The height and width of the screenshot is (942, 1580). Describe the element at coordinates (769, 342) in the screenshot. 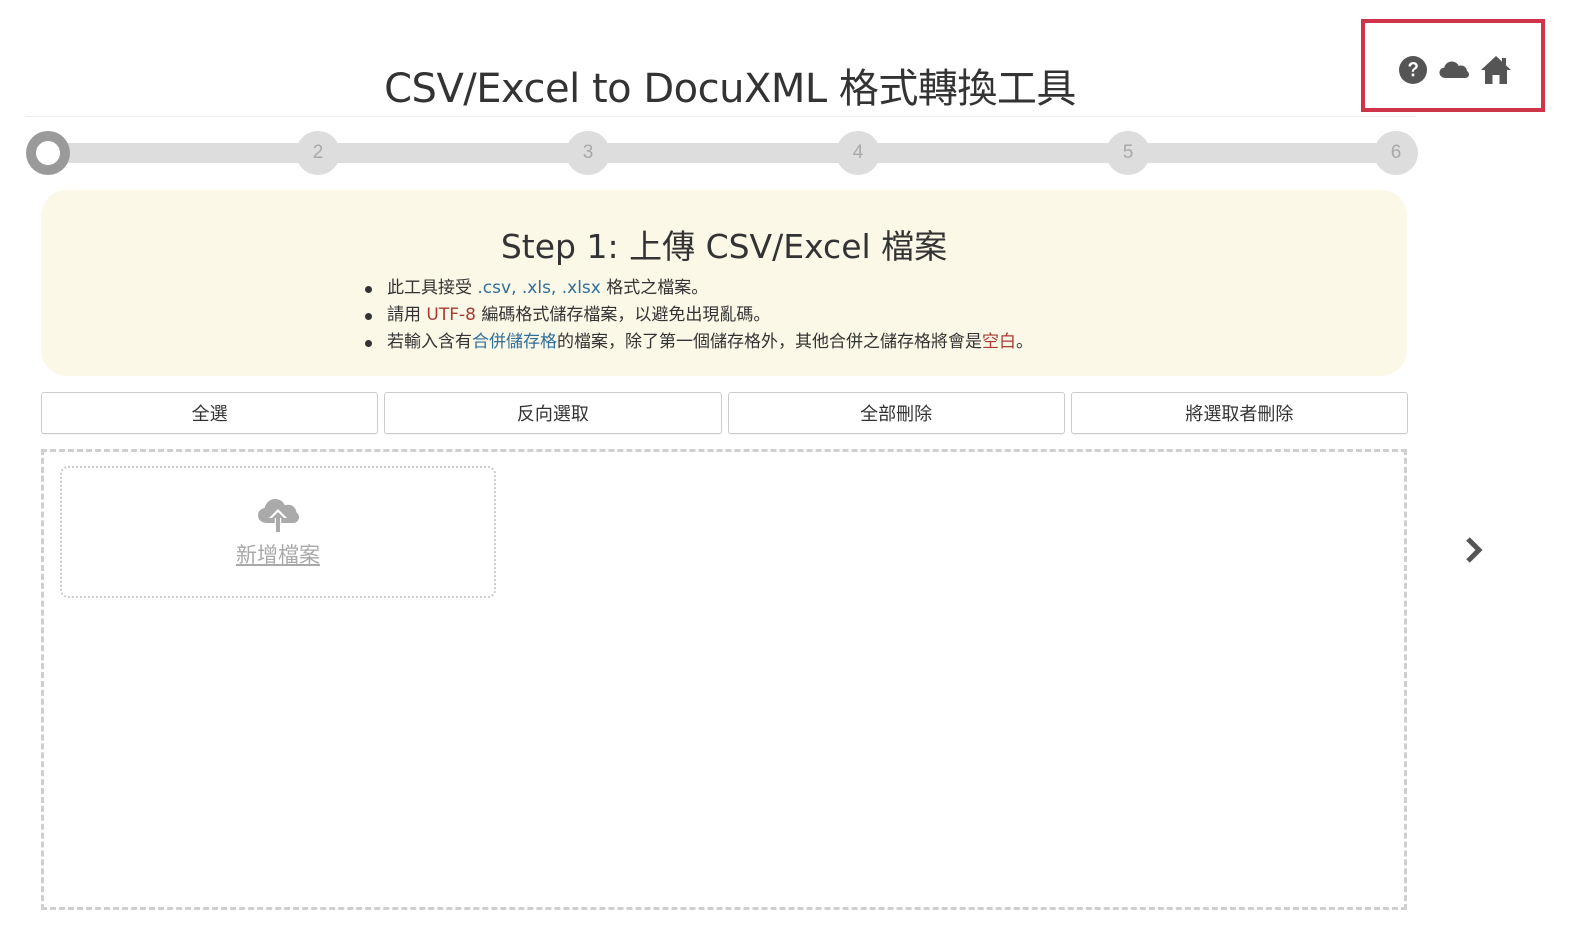

I see `instruction-text: 的檔案，除了第一個儲存格外，其他合併之儲存格將會是` at that location.